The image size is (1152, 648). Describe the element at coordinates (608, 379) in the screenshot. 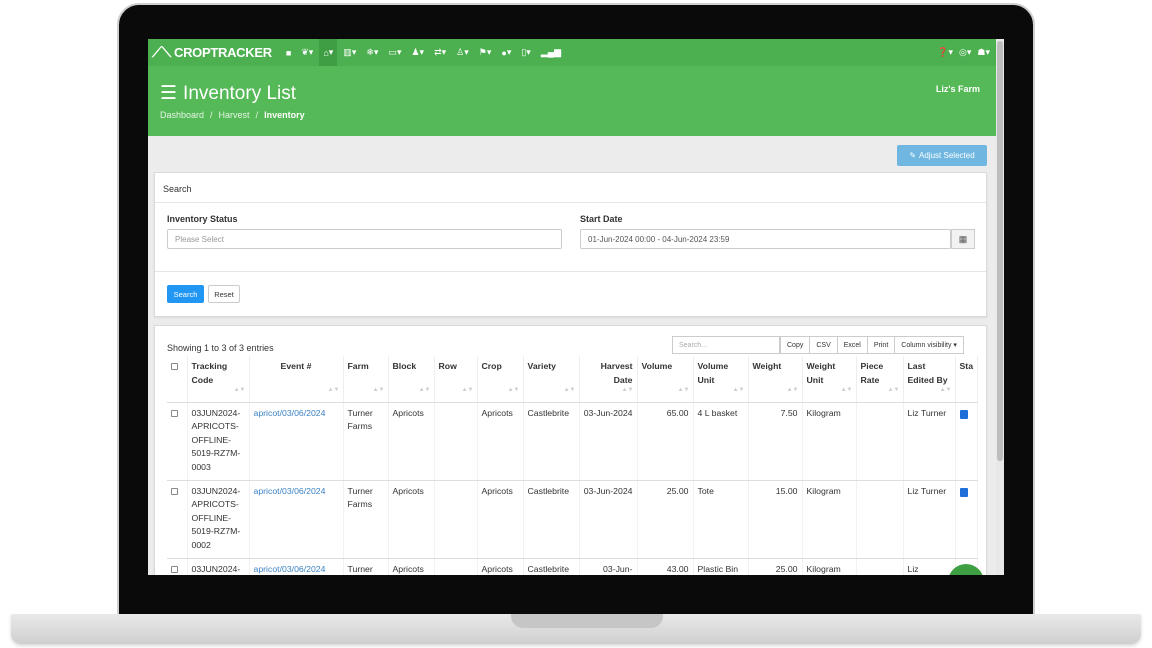

I see `col-harvest-date: Harvest Date ▲▼` at that location.